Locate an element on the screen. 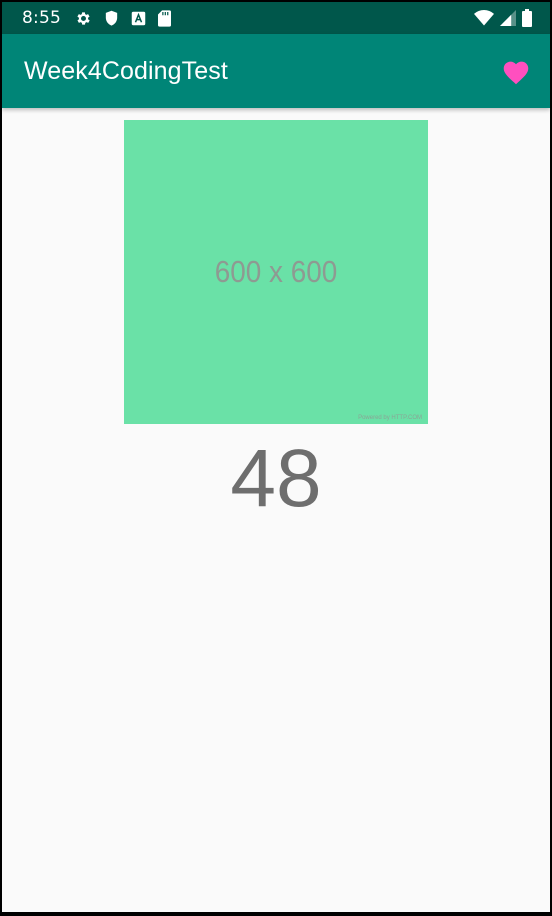 Image resolution: width=552 pixels, height=916 pixels. signal-icon is located at coordinates (508, 18).